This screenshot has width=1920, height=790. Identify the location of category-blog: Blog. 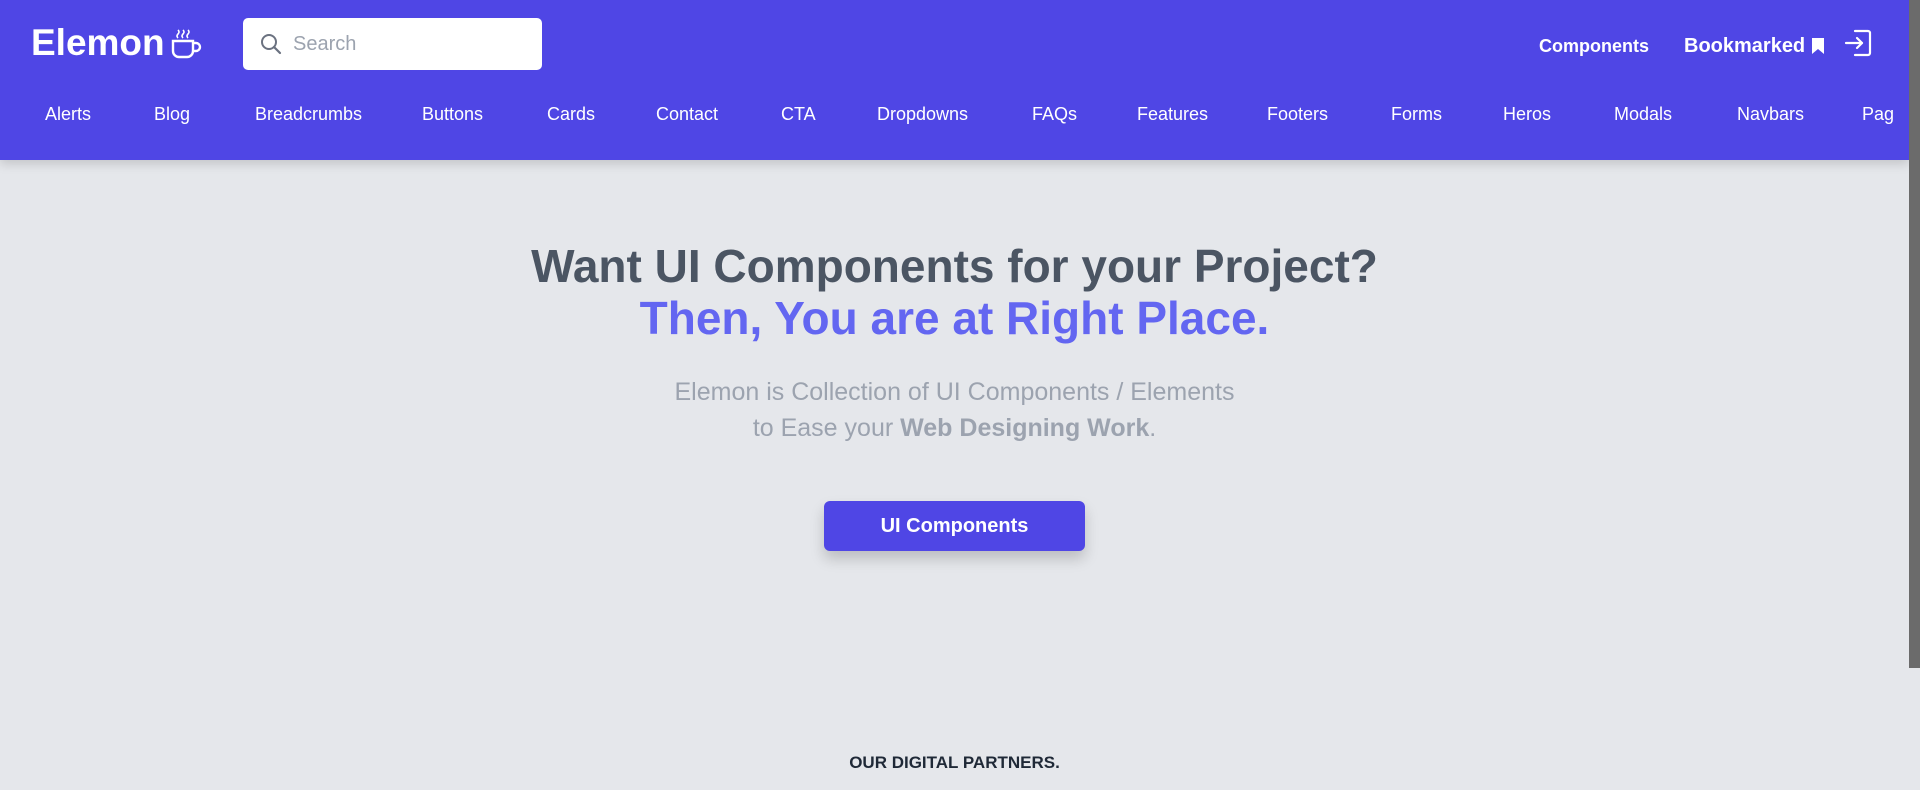
(172, 114).